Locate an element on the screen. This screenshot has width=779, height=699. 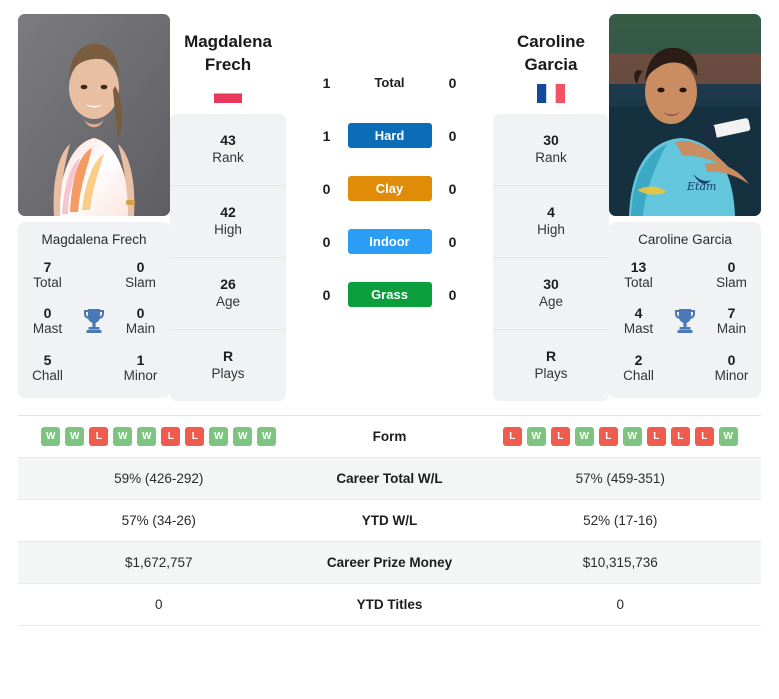
h2h-total-left: 1 is located at coordinates (326, 82).